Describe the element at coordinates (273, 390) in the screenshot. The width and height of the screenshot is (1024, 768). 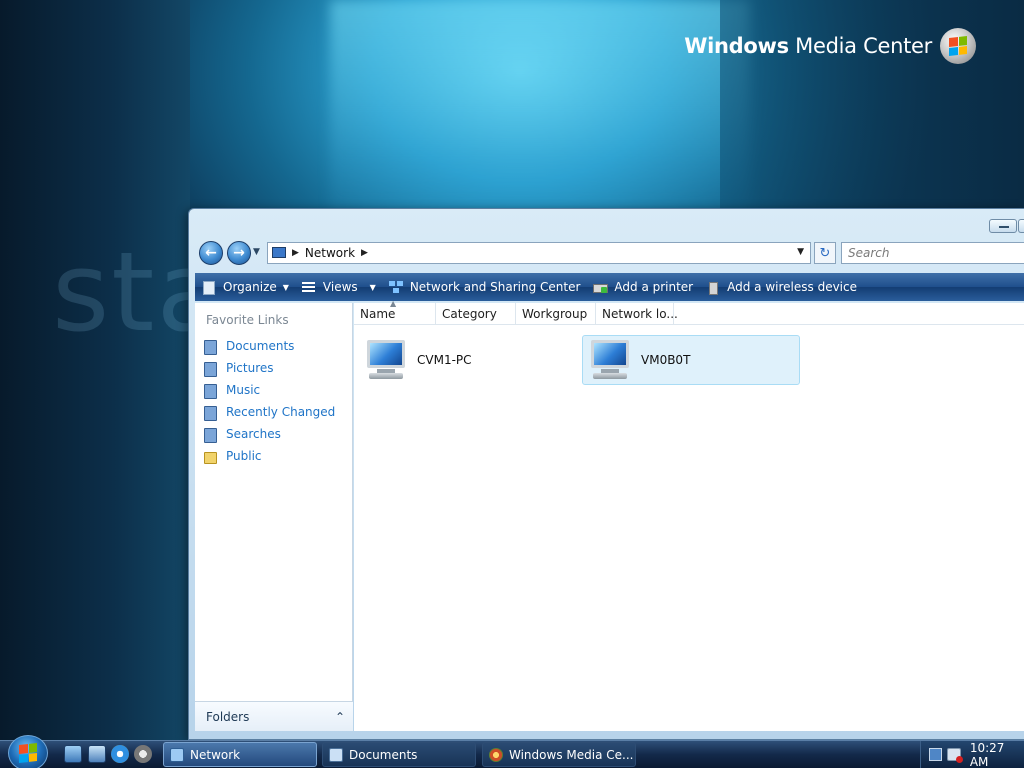
I see `favorite-link-music: Music` at that location.